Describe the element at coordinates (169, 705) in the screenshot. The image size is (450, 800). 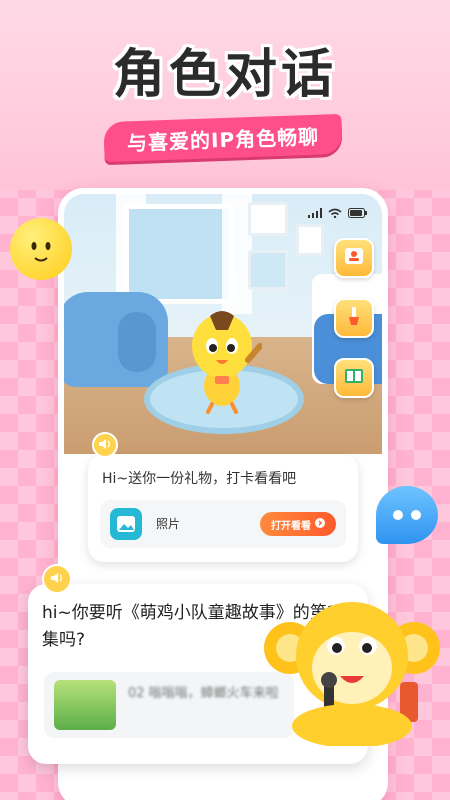
I see `story-episode-item: 02 嗡嗡嗡，蟑螂火车来啦` at that location.